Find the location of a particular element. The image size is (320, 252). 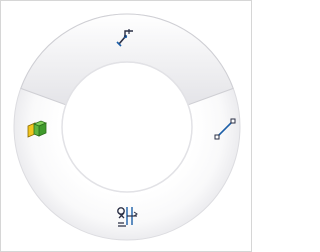

smart-dimension-icon is located at coordinates (127, 217).